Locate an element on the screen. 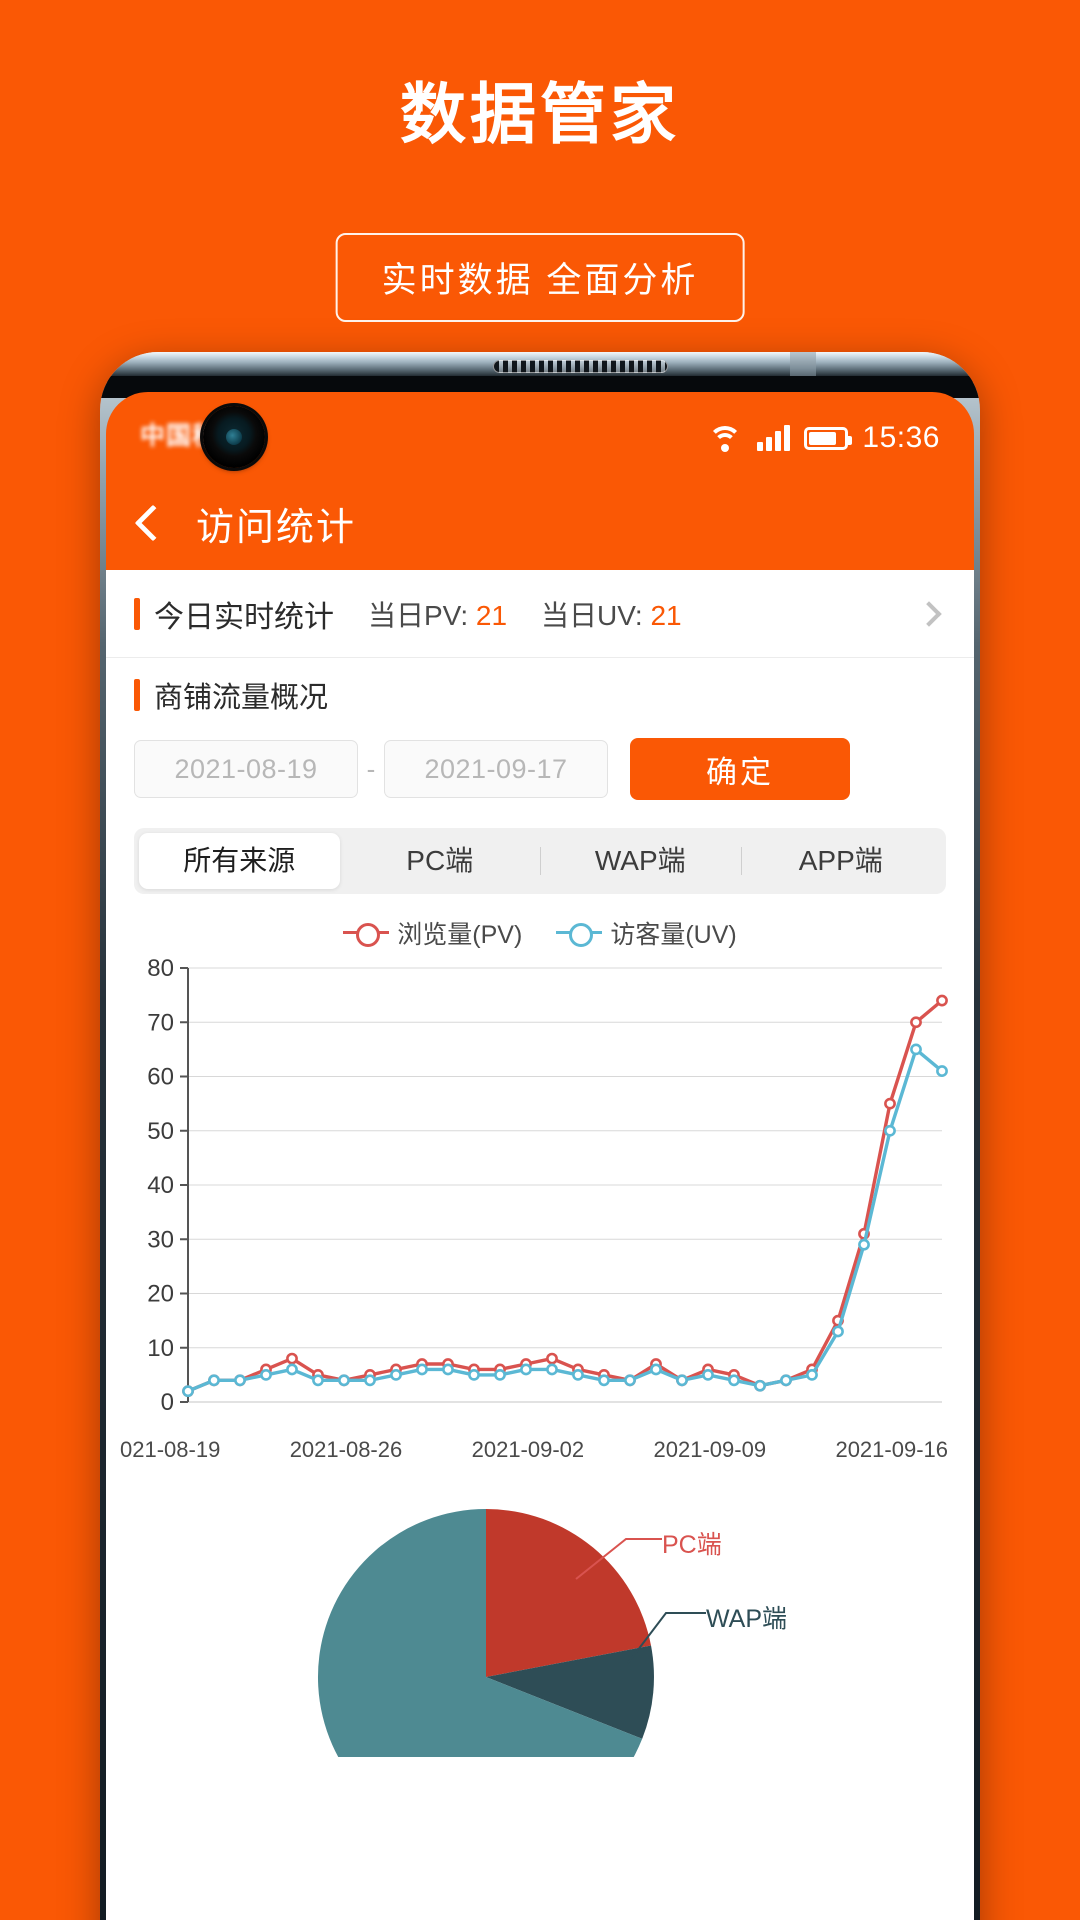 This screenshot has height=1920, width=1080. wifi-icon is located at coordinates (725, 438).